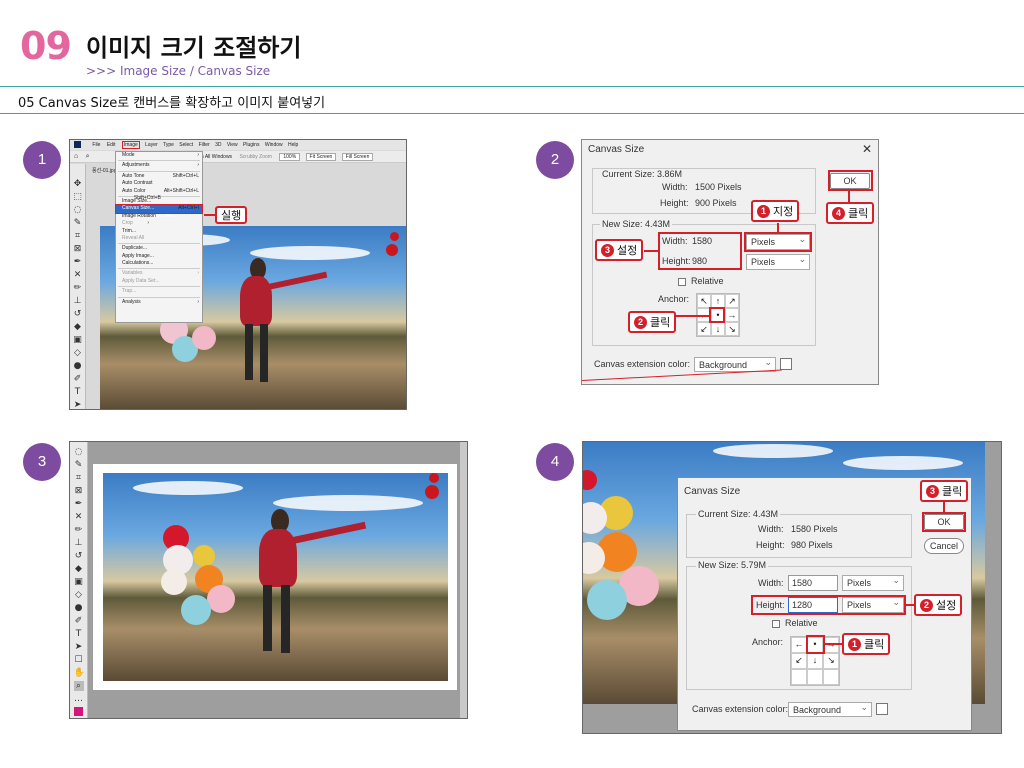 This screenshot has height=768, width=1024. Describe the element at coordinates (718, 301) in the screenshot. I see `anchor-arrow-n-icon: ↑` at that location.